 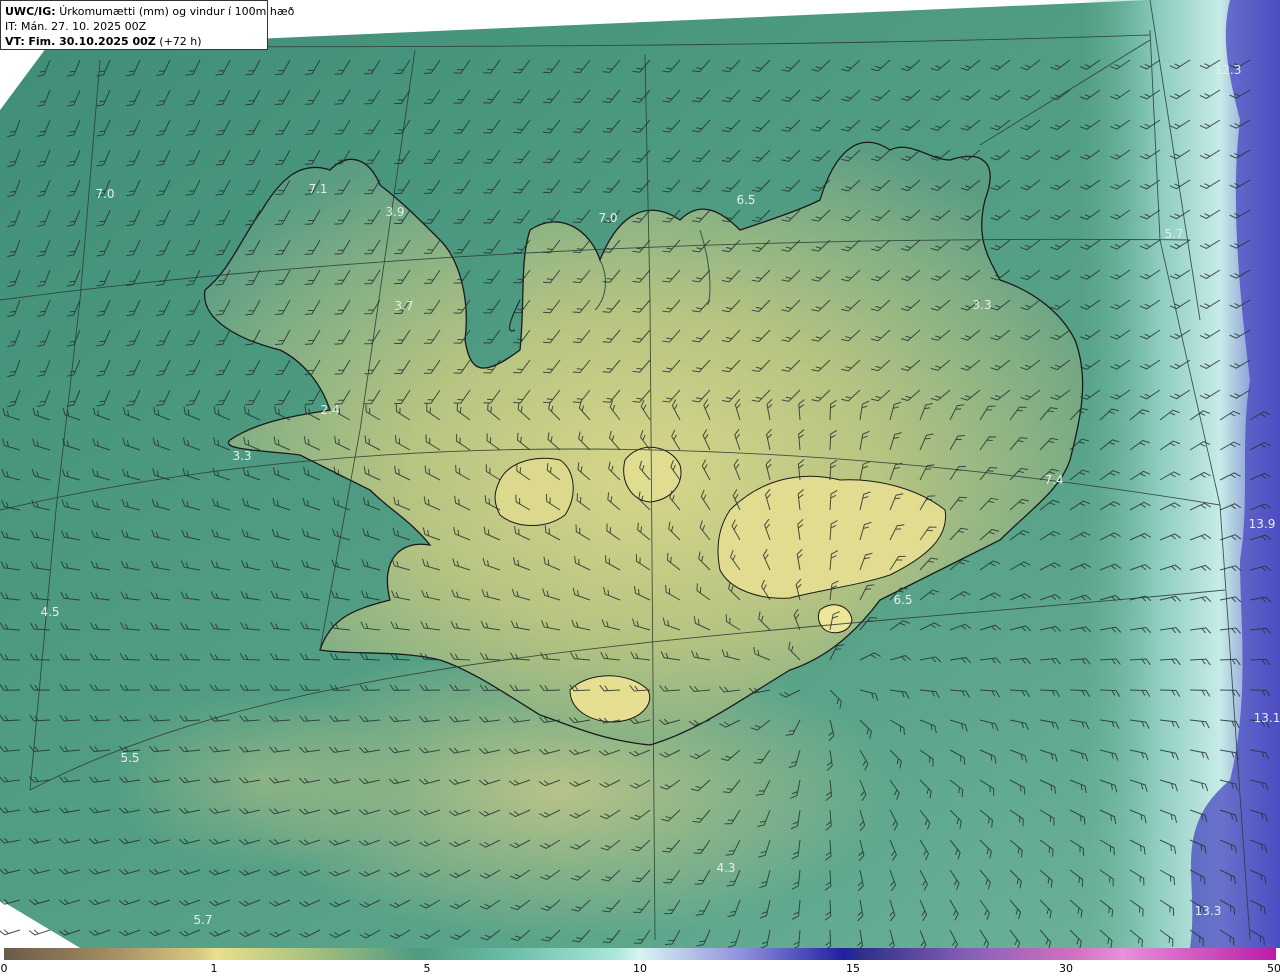 What do you see at coordinates (640, 968) in the screenshot?
I see `colorbar-tick-10: 10` at bounding box center [640, 968].